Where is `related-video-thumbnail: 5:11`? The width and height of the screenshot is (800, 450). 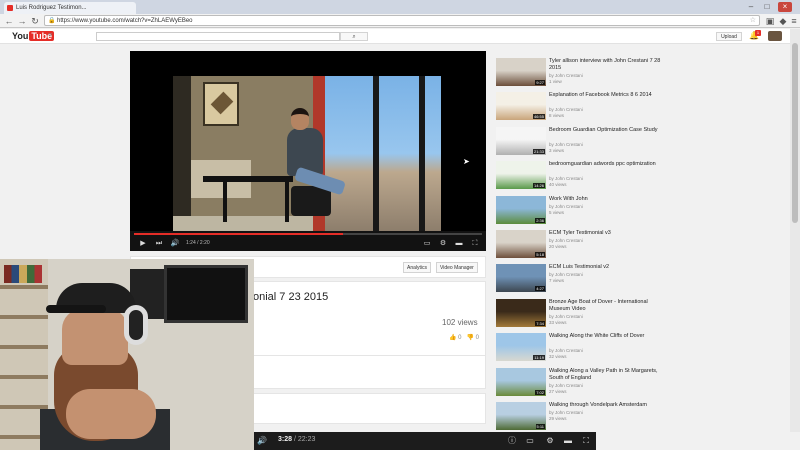
related-video-thumbnail: 5:11 is located at coordinates (521, 416).